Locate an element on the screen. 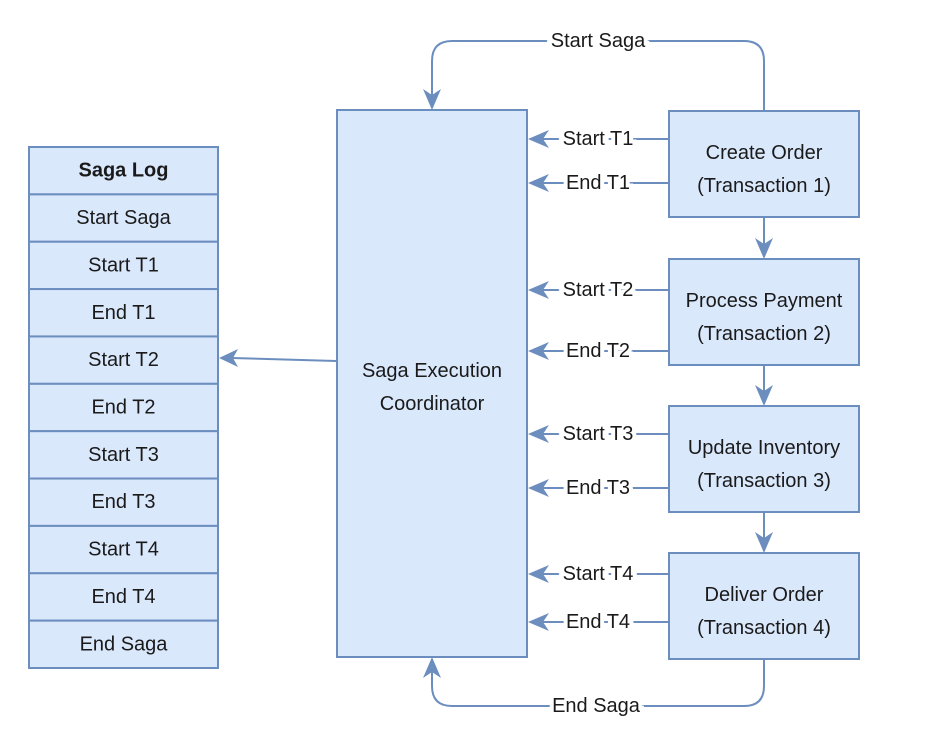 This screenshot has width=936, height=732. end-t4-arrow: End T4 is located at coordinates (598, 622).